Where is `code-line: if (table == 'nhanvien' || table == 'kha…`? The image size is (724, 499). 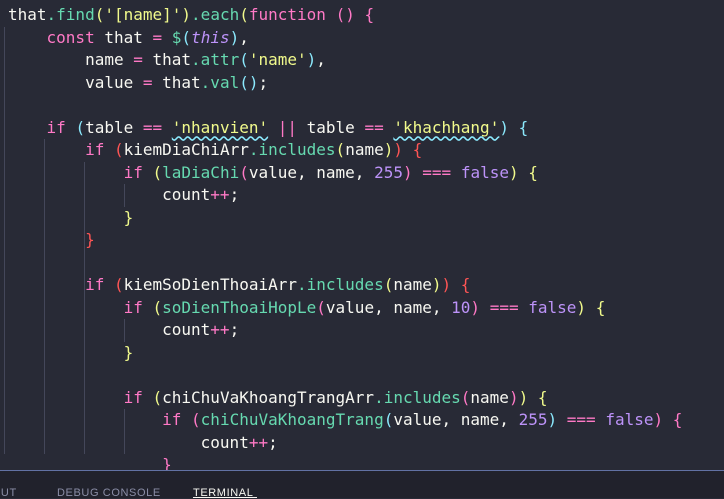 code-line: if (table == 'nhanvien' || table == 'kha… is located at coordinates (268, 128).